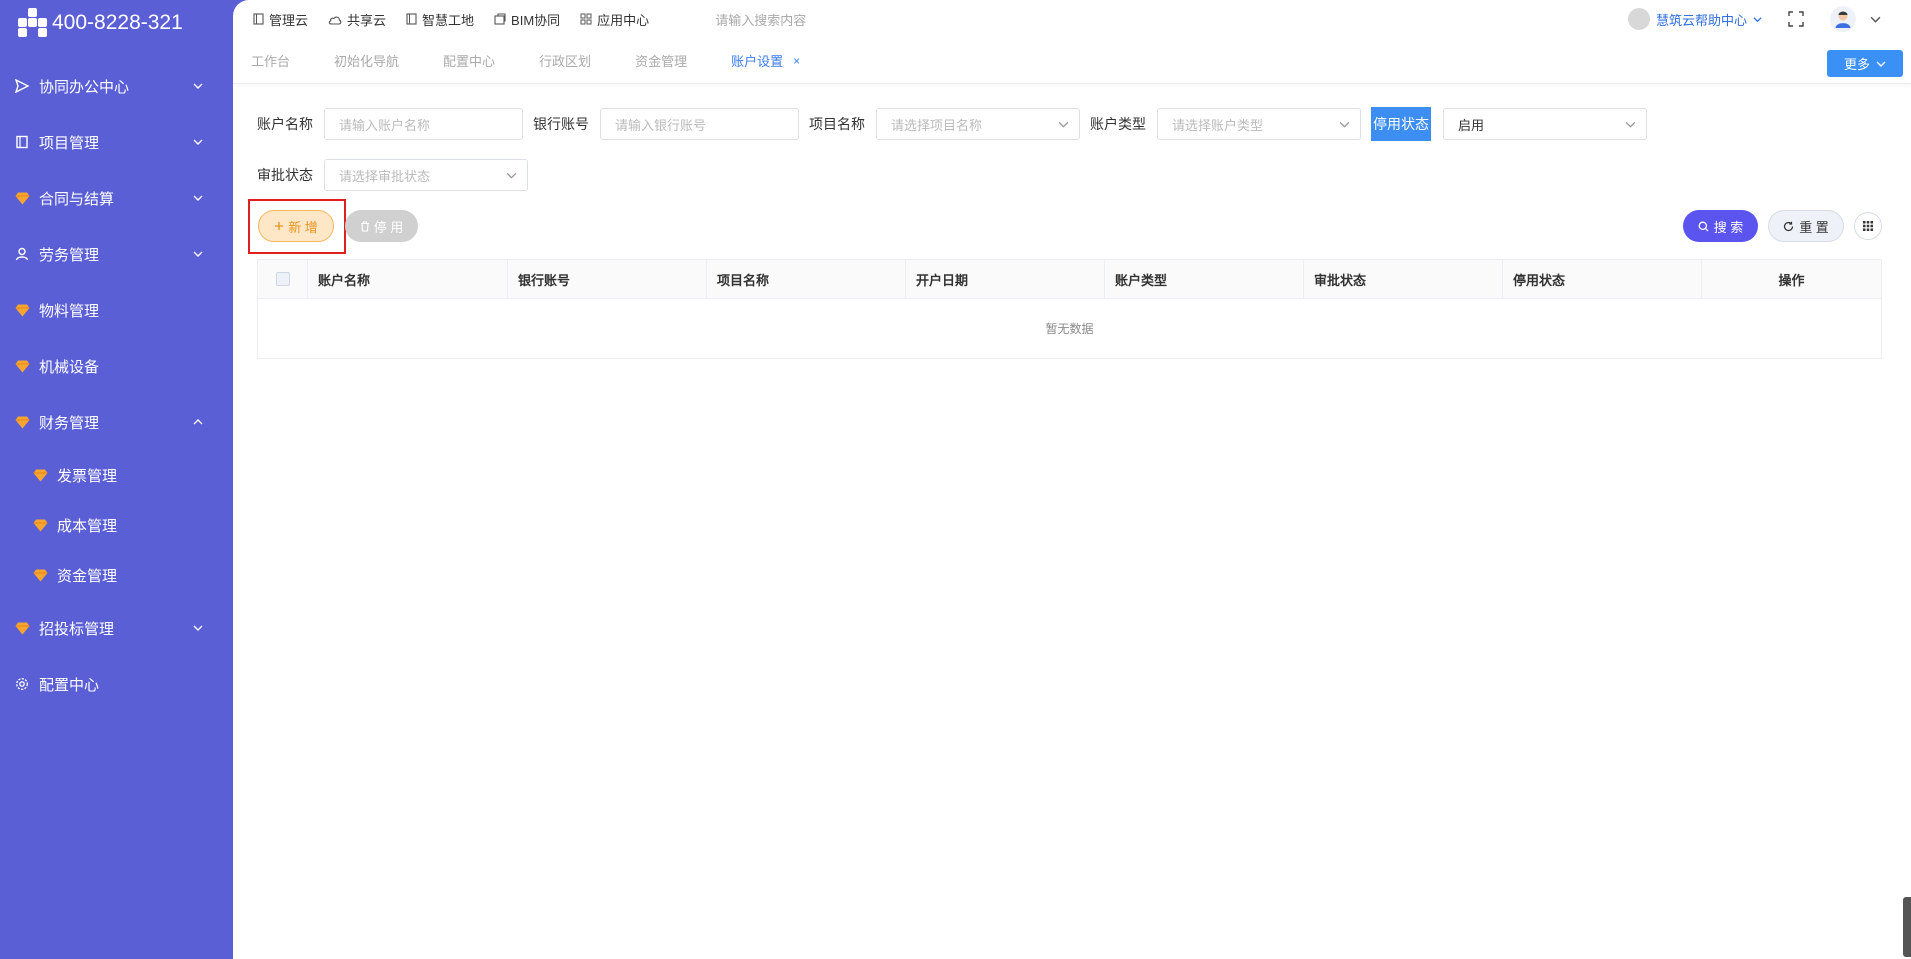  I want to click on select-value: 启用, so click(1471, 125).